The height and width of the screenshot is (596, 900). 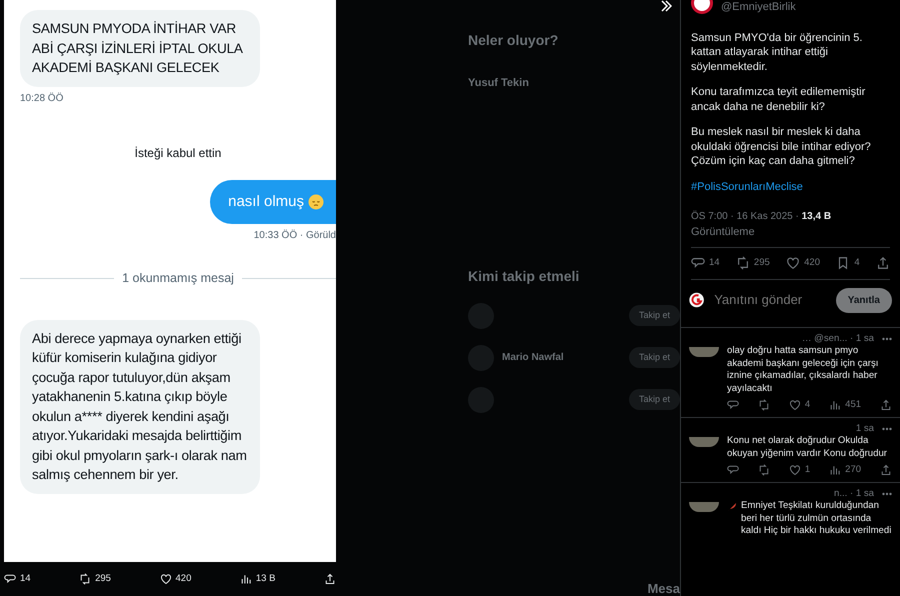 I want to click on action-count: 13 B, so click(x=266, y=579).